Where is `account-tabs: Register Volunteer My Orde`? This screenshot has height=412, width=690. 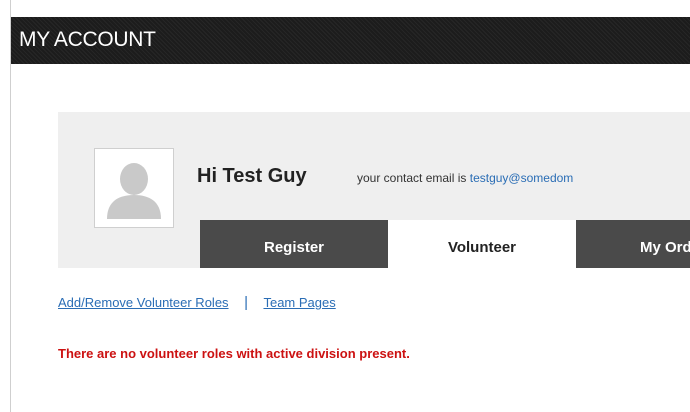 account-tabs: Register Volunteer My Orde is located at coordinates (445, 244).